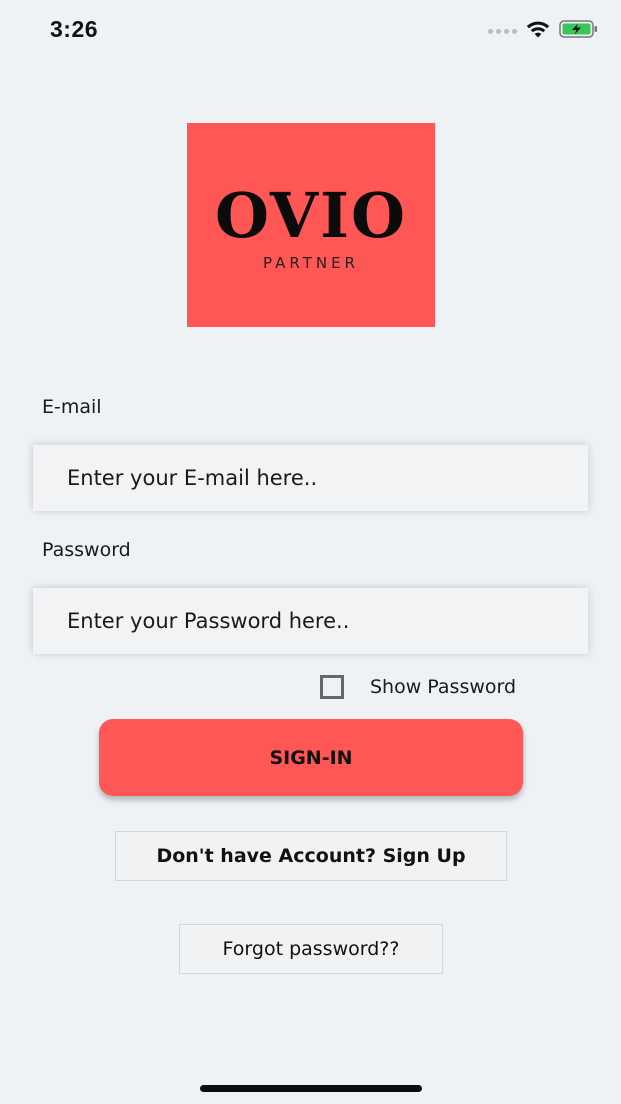 The height and width of the screenshot is (1104, 621). I want to click on battery-charging-icon, so click(579, 31).